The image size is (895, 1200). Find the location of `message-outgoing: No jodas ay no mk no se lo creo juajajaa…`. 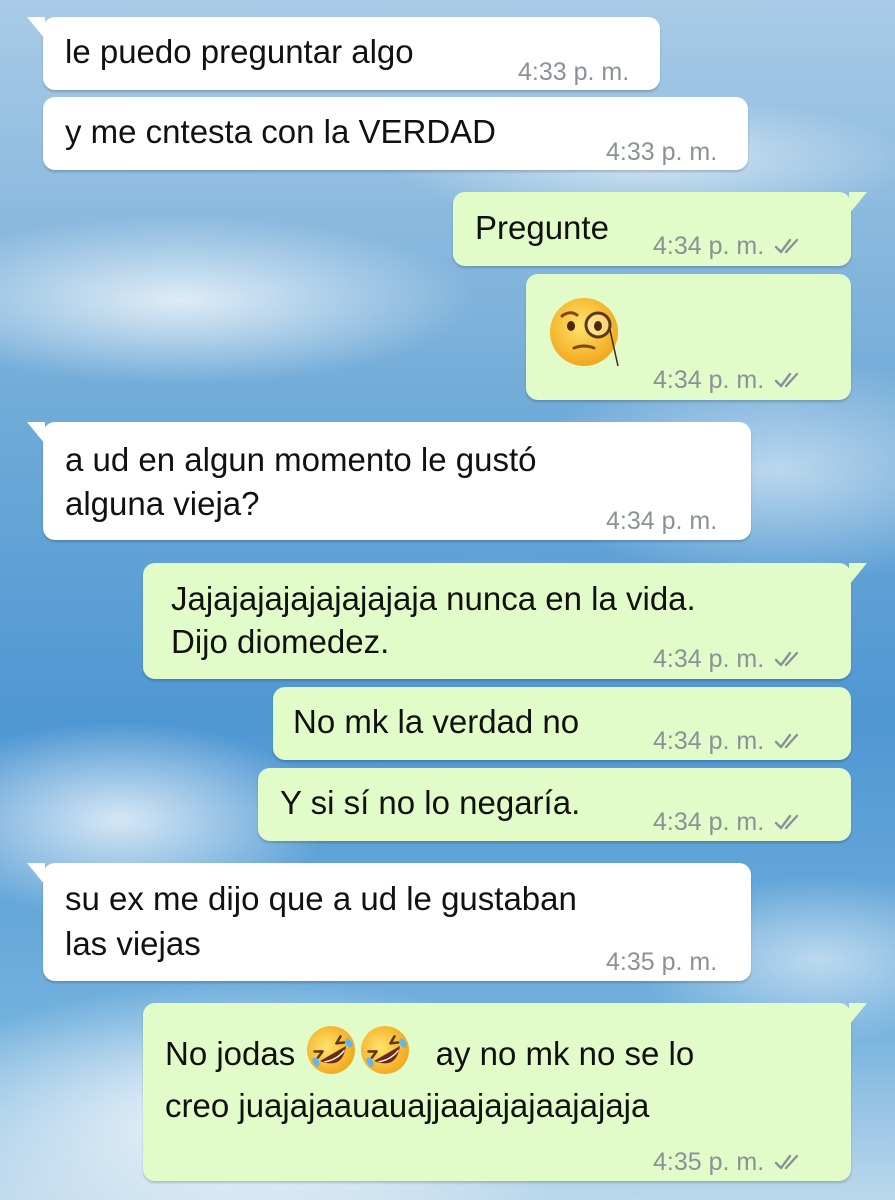

message-outgoing: No jodas ay no mk no se lo creo juajajaa… is located at coordinates (505, 1093).